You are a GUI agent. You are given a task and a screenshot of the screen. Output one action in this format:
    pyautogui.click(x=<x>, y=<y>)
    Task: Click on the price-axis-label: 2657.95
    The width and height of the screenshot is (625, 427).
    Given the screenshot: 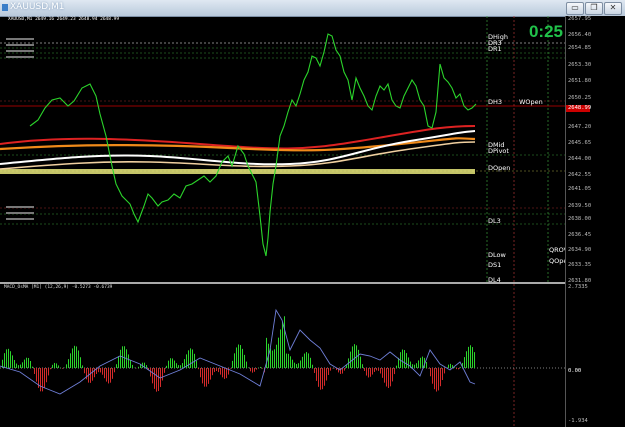 What is the action you would take?
    pyautogui.click(x=580, y=19)
    